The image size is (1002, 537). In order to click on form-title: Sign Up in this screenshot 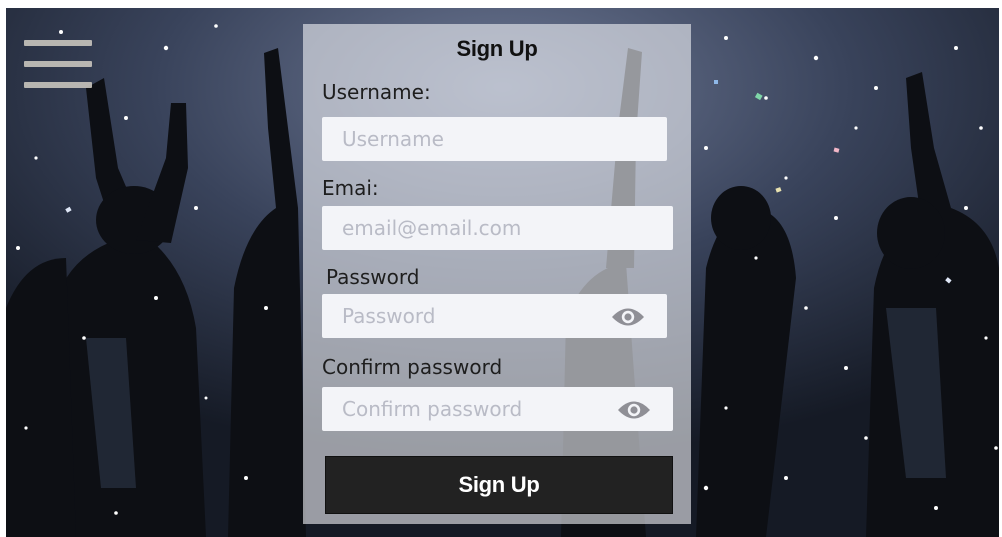, I will do `click(497, 48)`.